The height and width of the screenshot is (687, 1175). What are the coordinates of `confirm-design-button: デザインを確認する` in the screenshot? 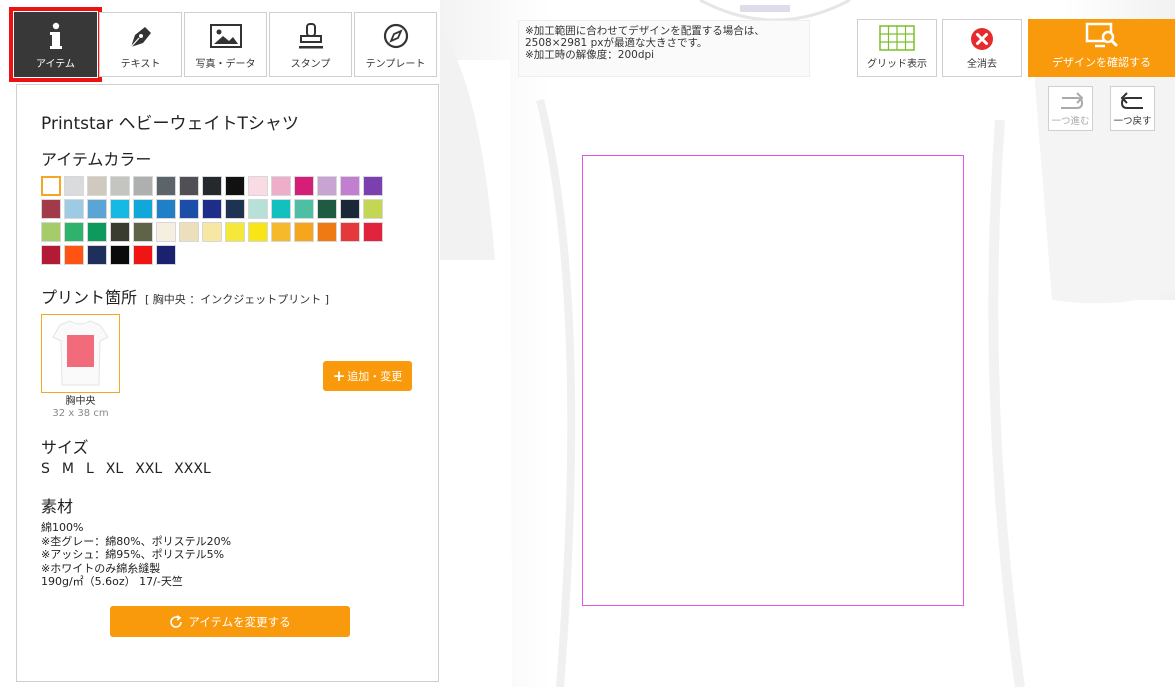 It's located at (1101, 48).